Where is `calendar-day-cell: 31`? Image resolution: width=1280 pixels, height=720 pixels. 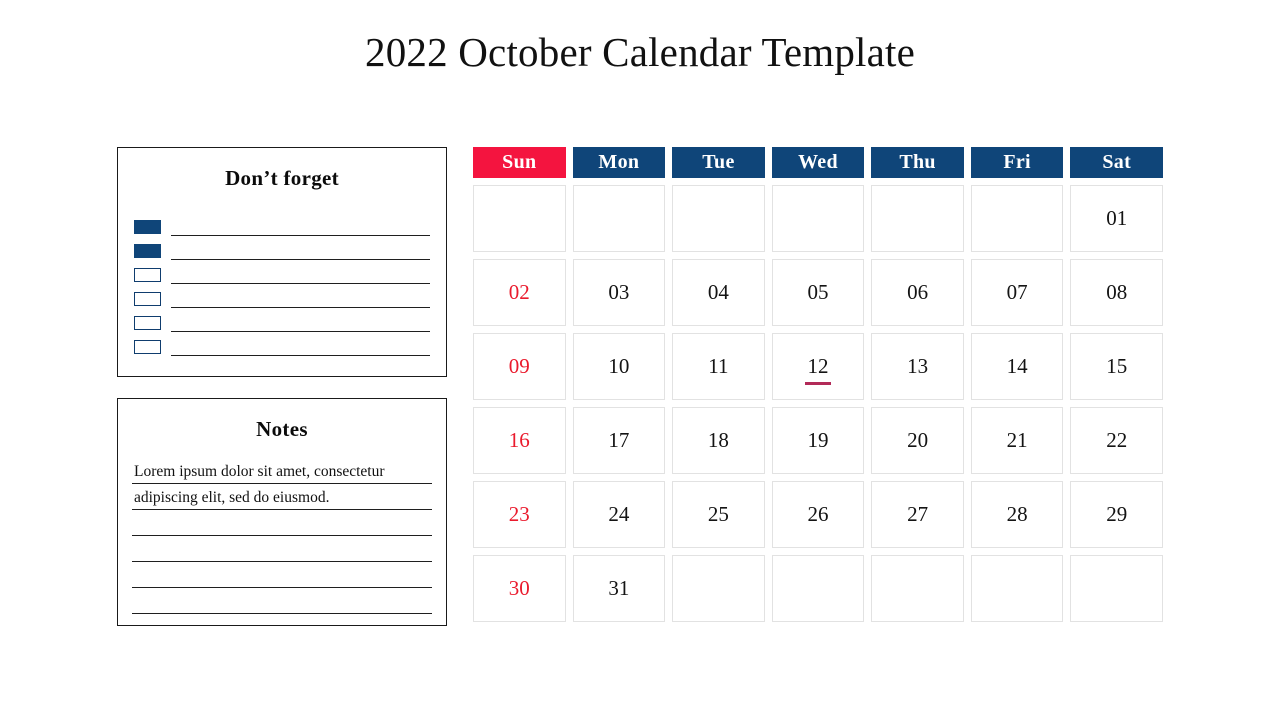
calendar-day-cell: 31 is located at coordinates (619, 588).